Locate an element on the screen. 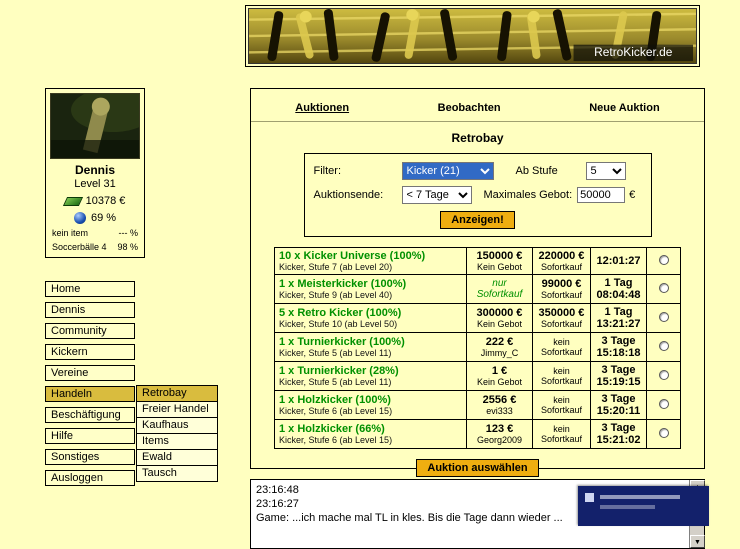 Image resolution: width=740 pixels, height=549 pixels. submenu-item-kaufhaus: Kaufhaus is located at coordinates (177, 425).